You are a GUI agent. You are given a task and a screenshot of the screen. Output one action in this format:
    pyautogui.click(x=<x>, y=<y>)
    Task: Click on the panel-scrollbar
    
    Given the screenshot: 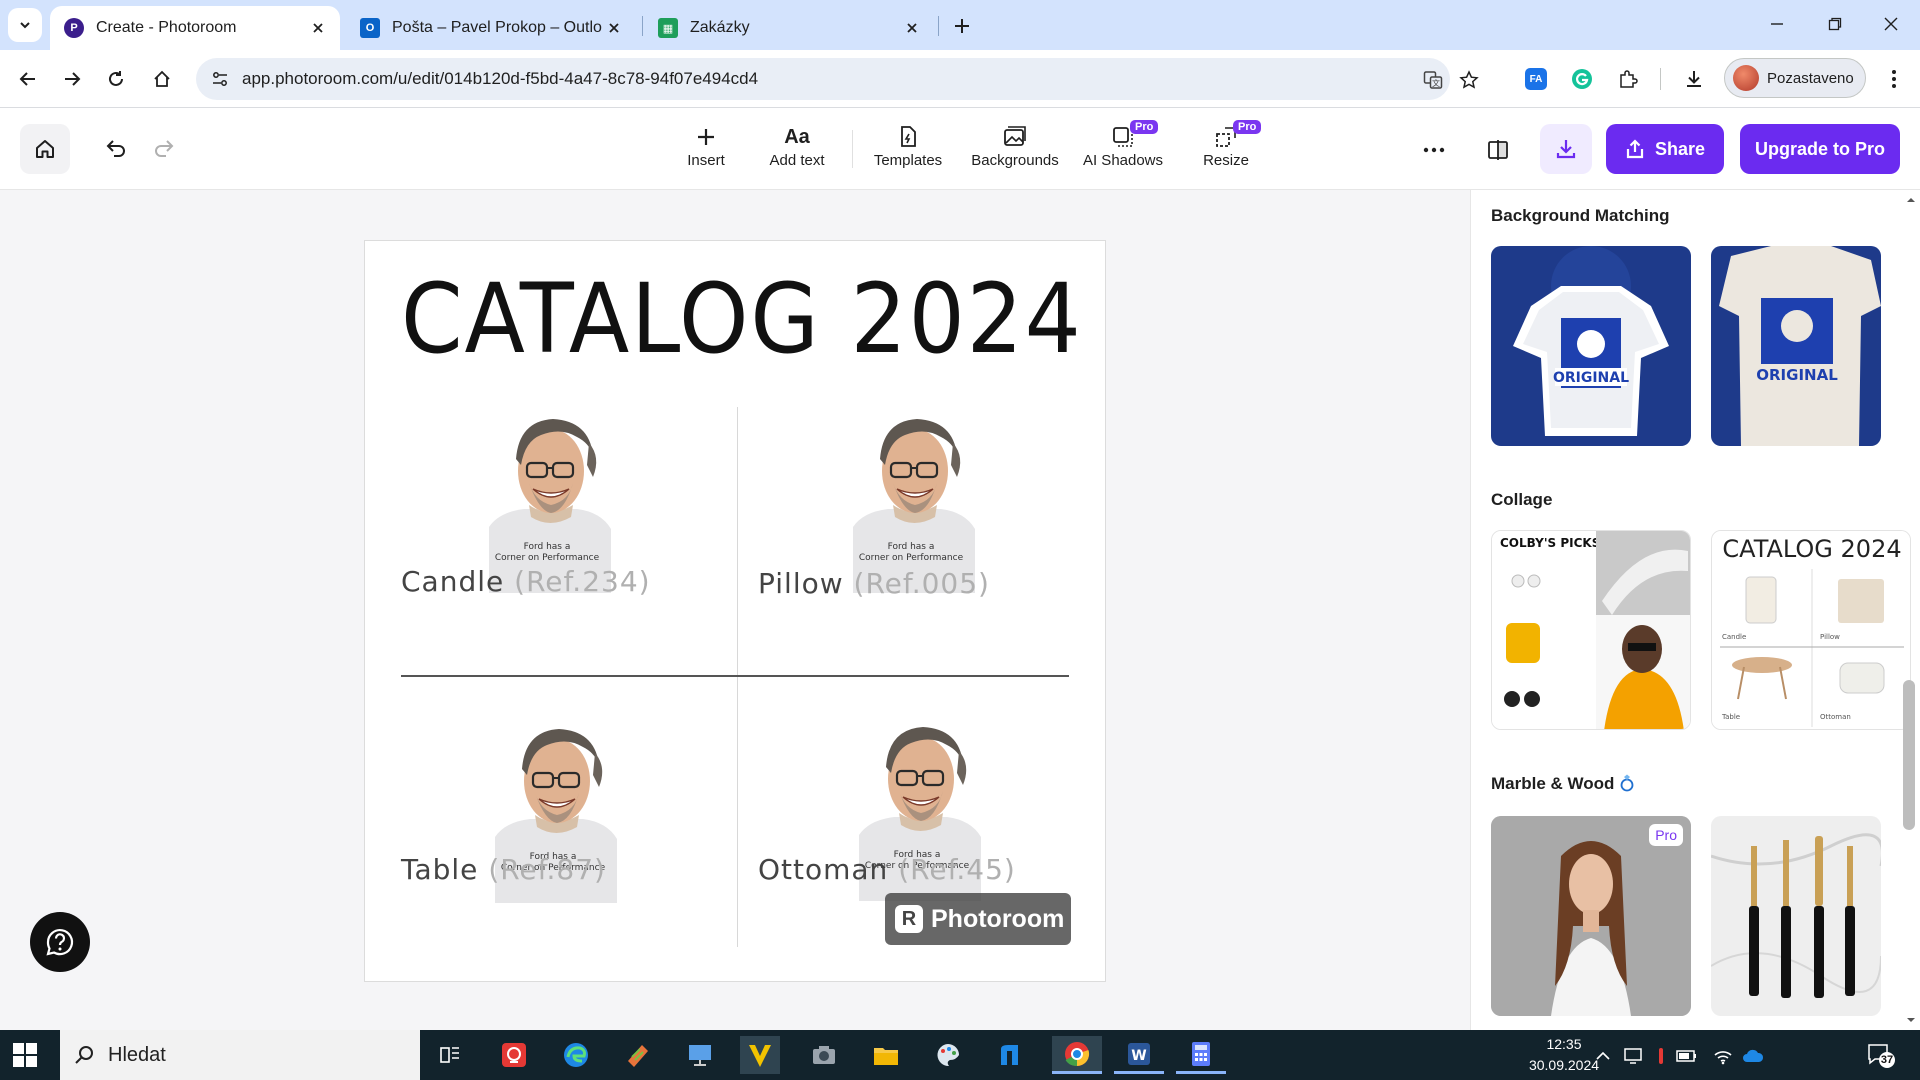 What is the action you would take?
    pyautogui.click(x=1909, y=610)
    